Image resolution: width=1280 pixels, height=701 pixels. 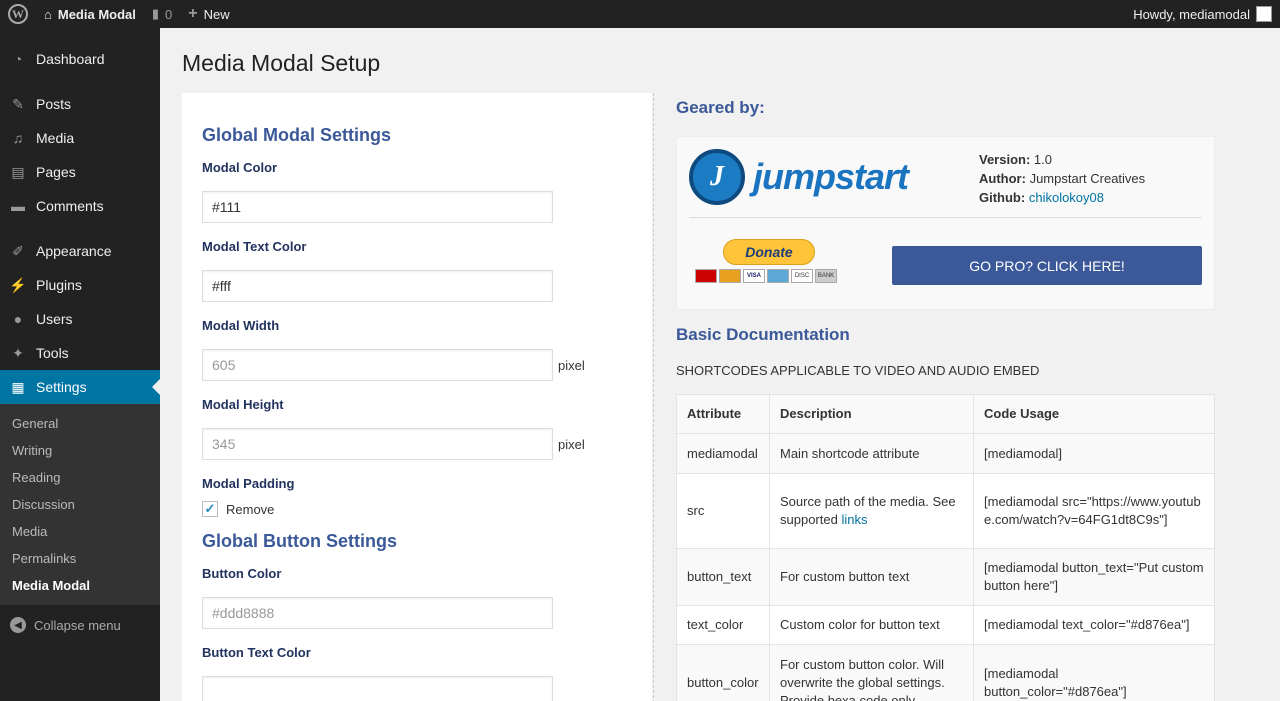 I want to click on collapse-label: Collapse menu, so click(x=77, y=625).